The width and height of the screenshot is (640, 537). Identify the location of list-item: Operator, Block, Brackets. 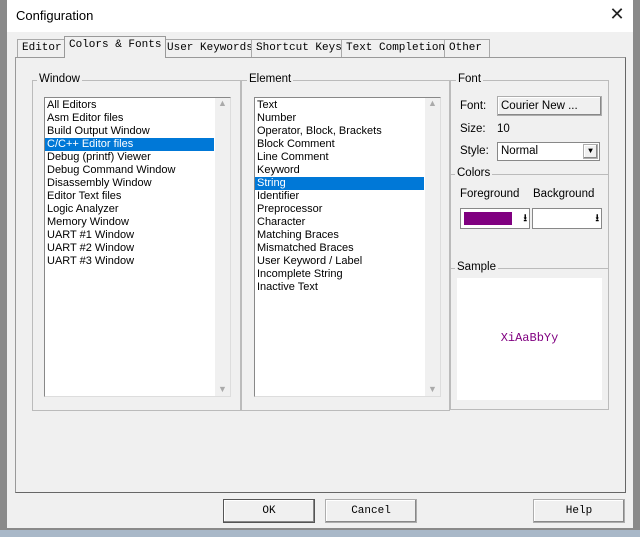
(339, 131).